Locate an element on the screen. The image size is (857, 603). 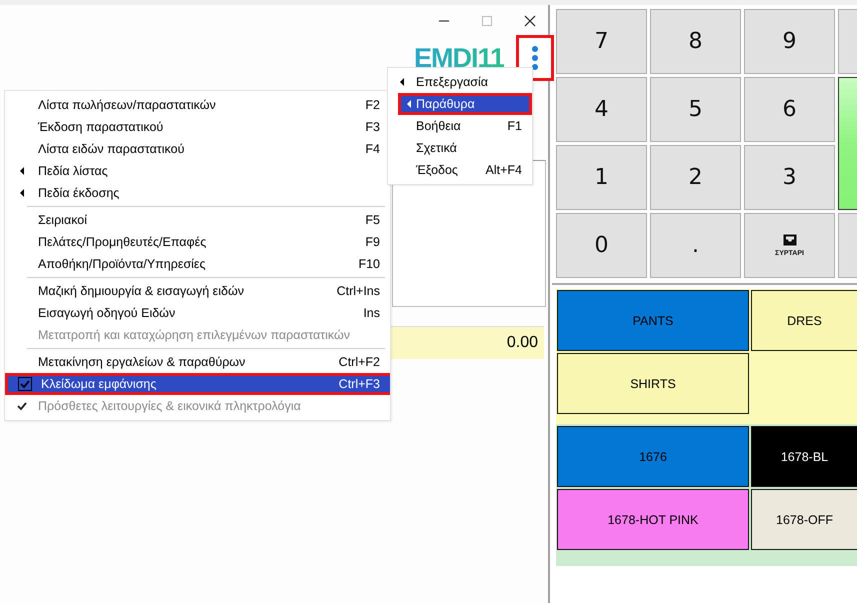
menu-item: Σχετικά is located at coordinates (460, 148).